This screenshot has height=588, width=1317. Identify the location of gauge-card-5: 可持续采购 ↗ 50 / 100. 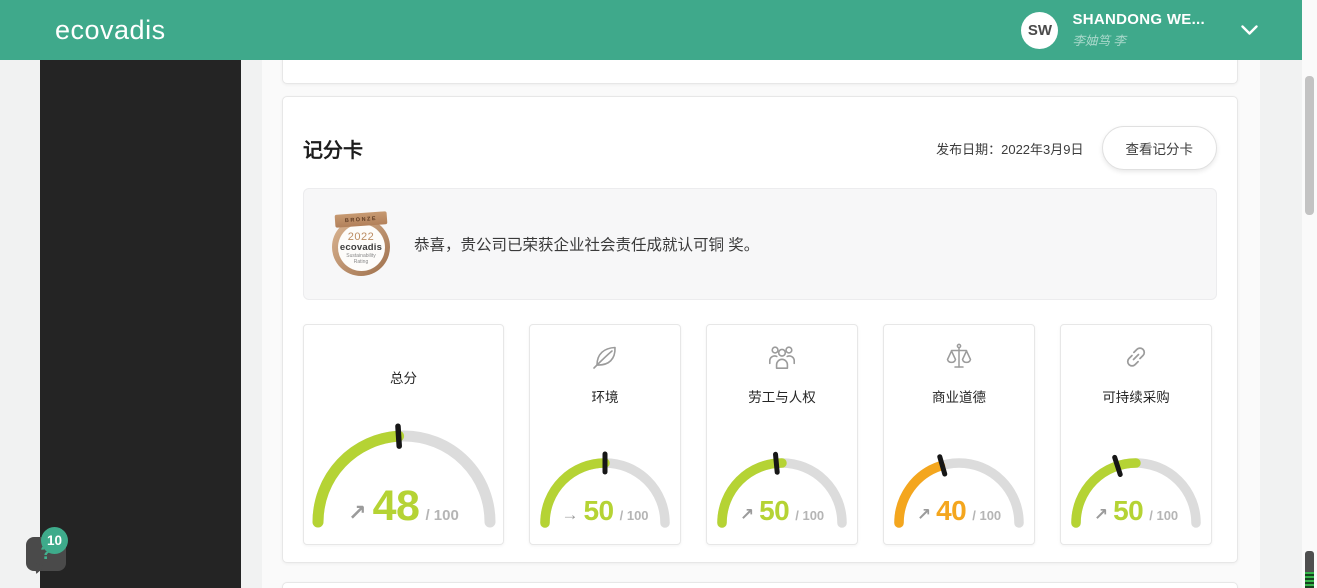
(1136, 434).